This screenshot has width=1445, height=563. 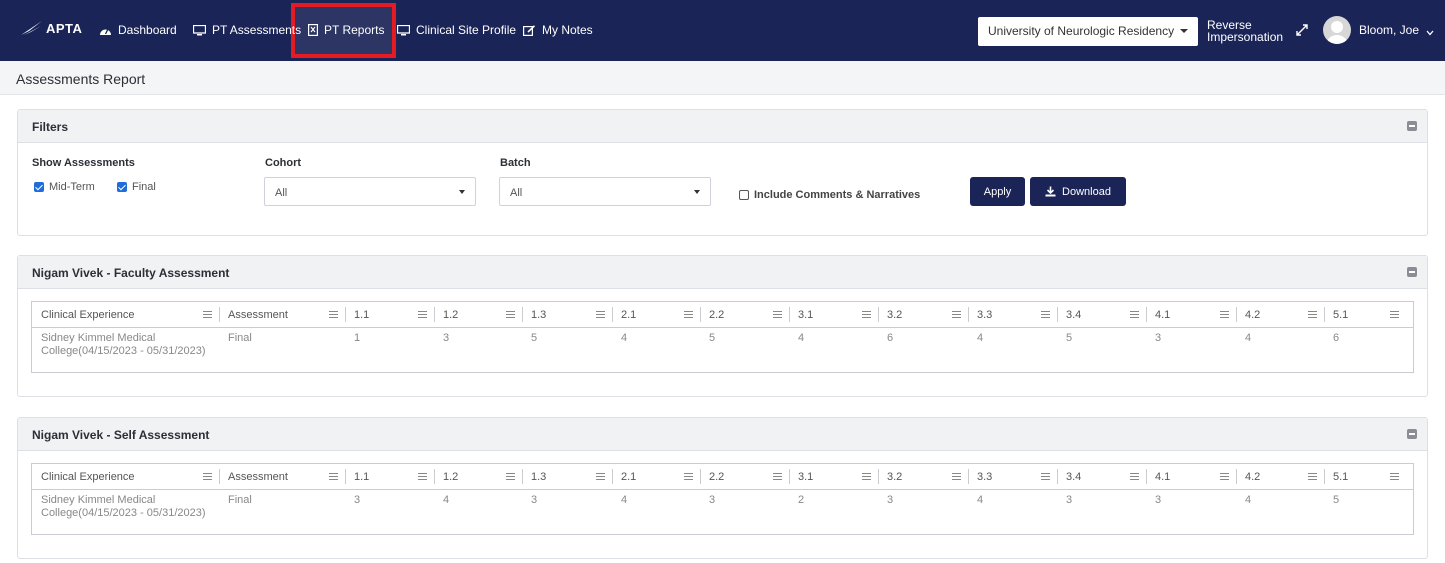 What do you see at coordinates (64, 187) in the screenshot?
I see `midterm-checkbox: Mid-Term` at bounding box center [64, 187].